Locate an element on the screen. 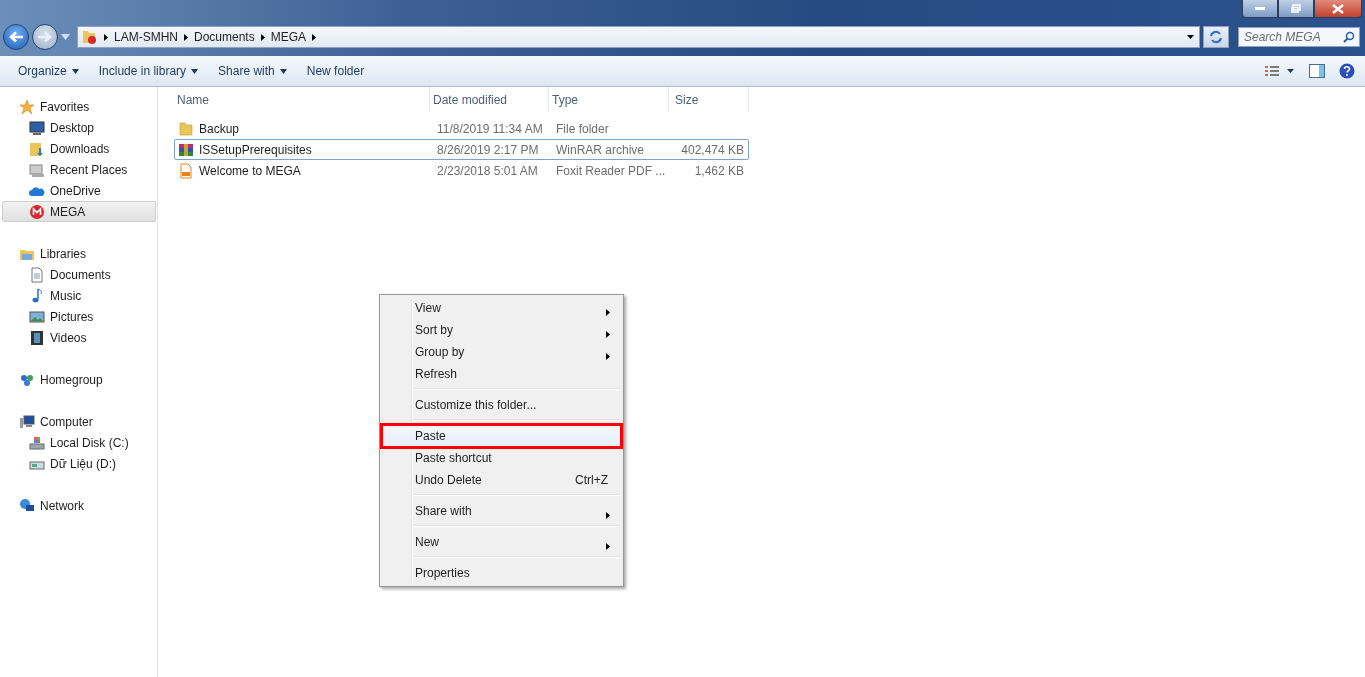 The height and width of the screenshot is (677, 1365). sidebar-item: Videos is located at coordinates (78, 337).